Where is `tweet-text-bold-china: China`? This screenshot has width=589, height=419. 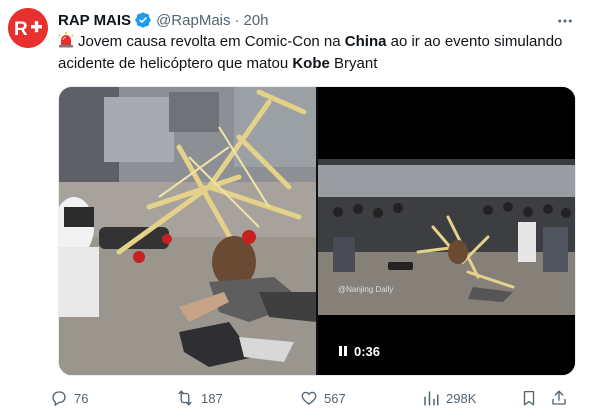
tweet-text-bold-china: China is located at coordinates (365, 41).